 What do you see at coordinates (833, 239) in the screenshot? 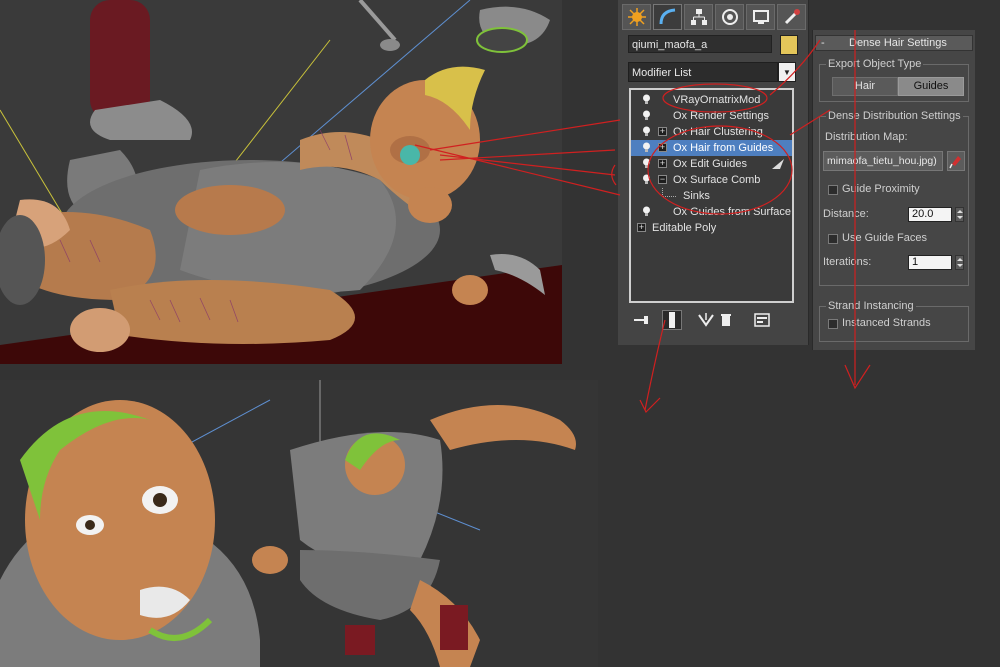
I see `use-guide-faces-checkbox` at bounding box center [833, 239].